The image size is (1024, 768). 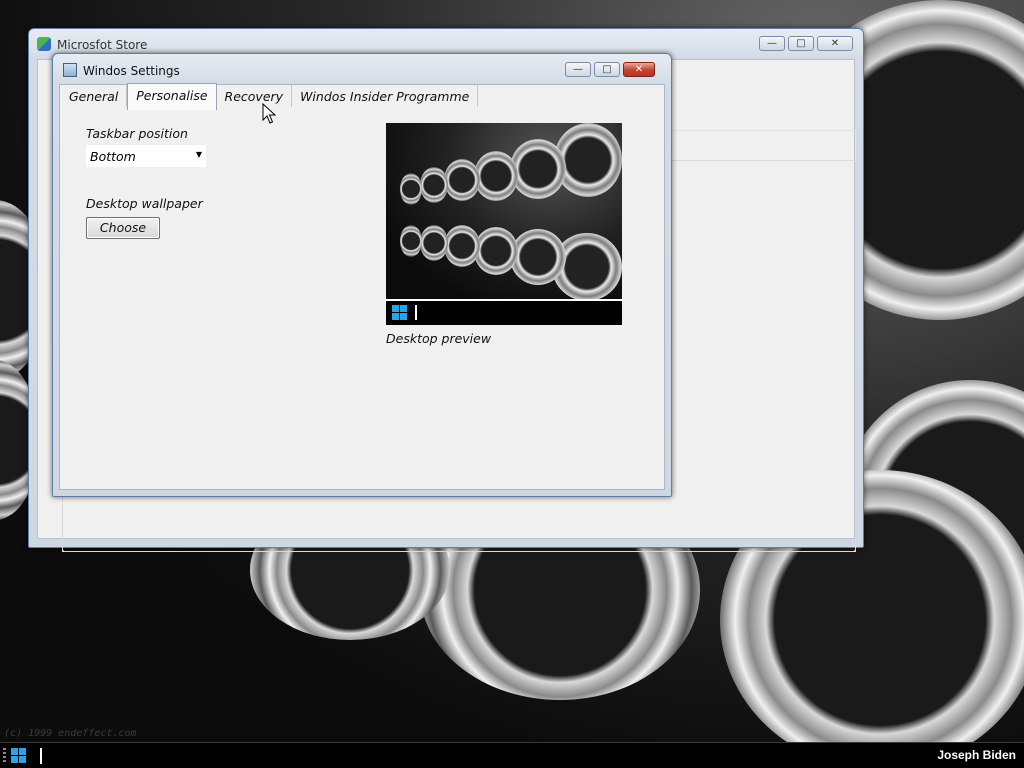 I want to click on settings-minimize-button: —, so click(x=578, y=69).